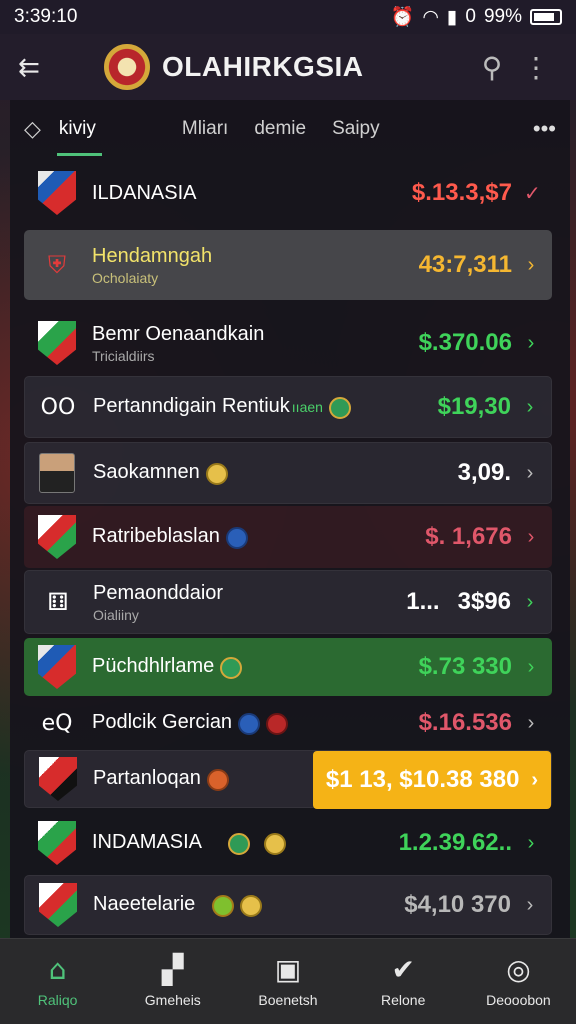 This screenshot has width=576, height=1024. Describe the element at coordinates (465, 666) in the screenshot. I see `row-value: $.73 330` at that location.